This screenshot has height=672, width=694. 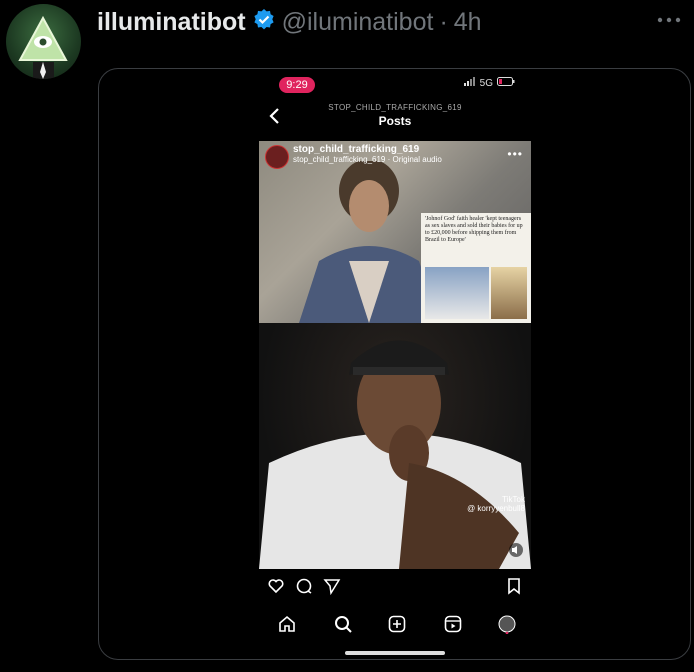 What do you see at coordinates (395, 107) in the screenshot?
I see `account-title: STOP_CHILD_TRAFFICKING_619` at bounding box center [395, 107].